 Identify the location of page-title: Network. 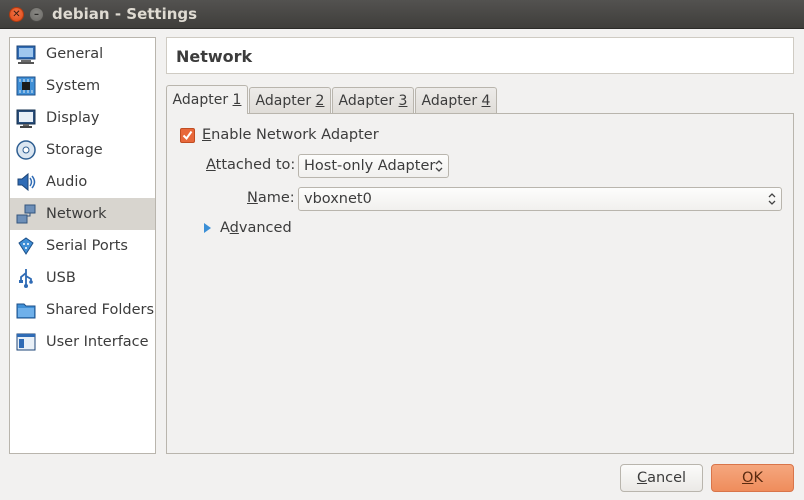
(214, 56).